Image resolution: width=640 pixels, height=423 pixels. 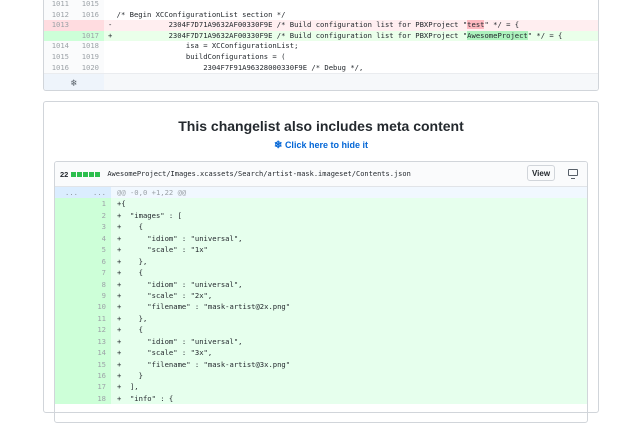 What do you see at coordinates (89, 46) in the screenshot?
I see `new-line-number: 1018` at bounding box center [89, 46].